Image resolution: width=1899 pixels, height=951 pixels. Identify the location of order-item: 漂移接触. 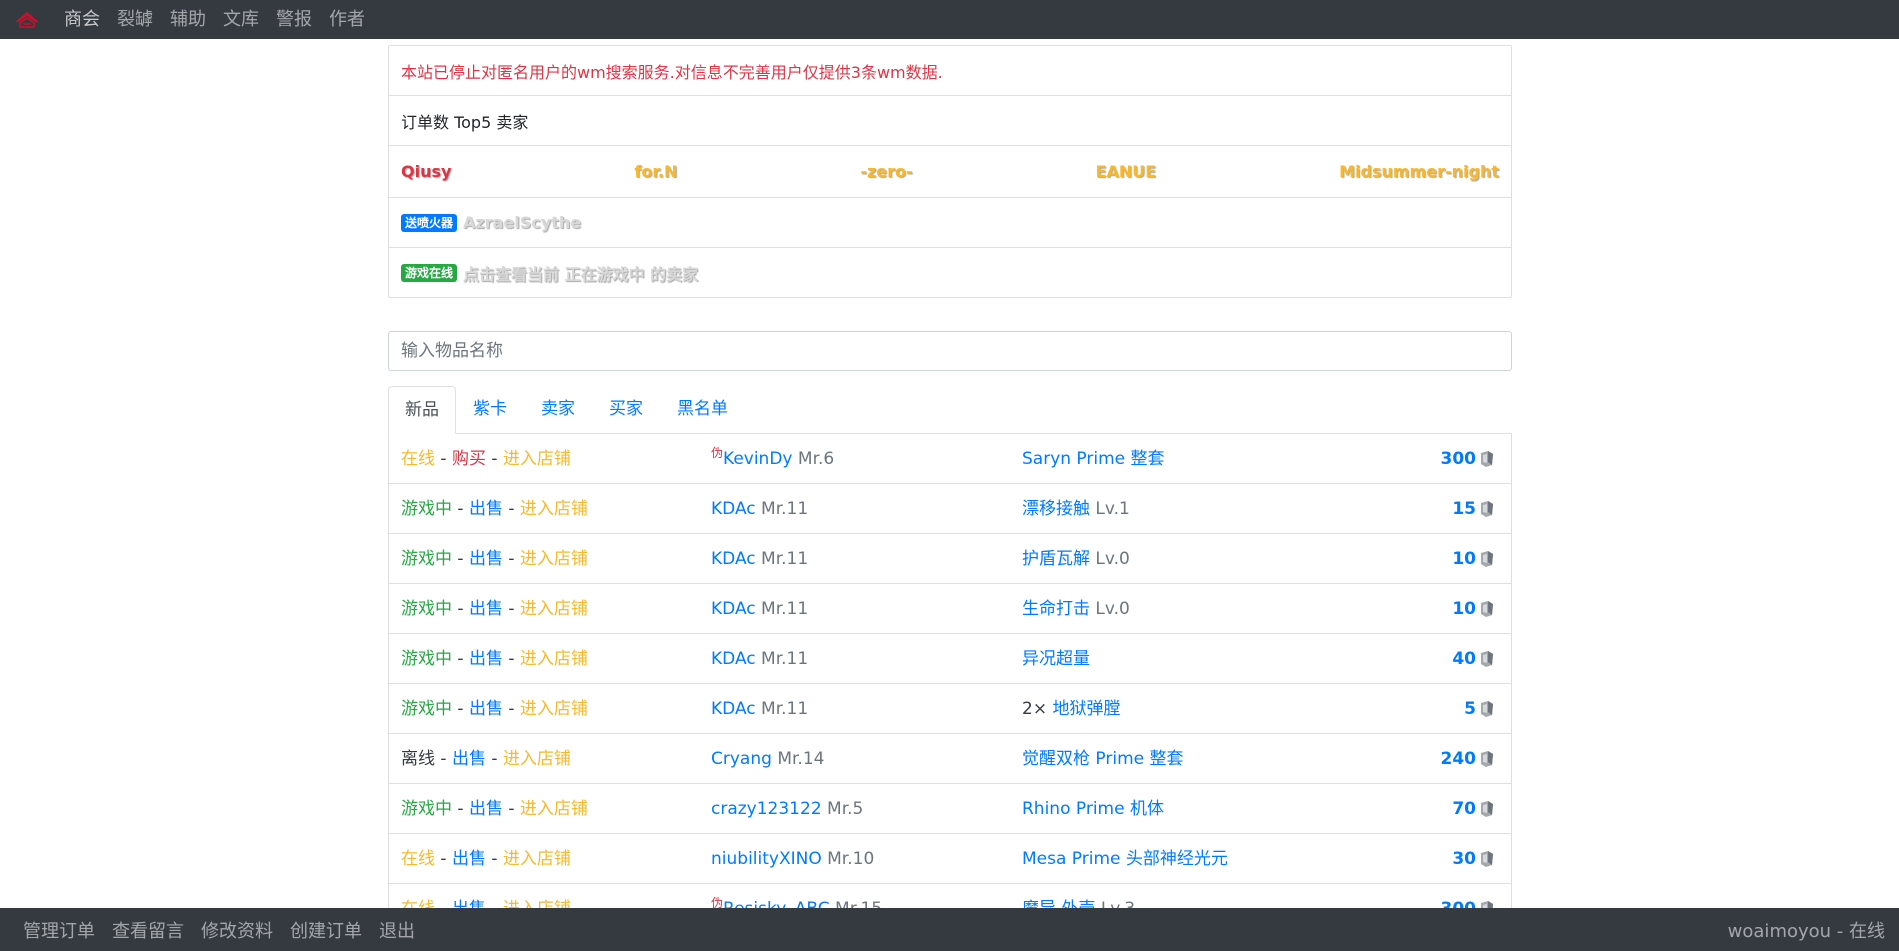
(1056, 509).